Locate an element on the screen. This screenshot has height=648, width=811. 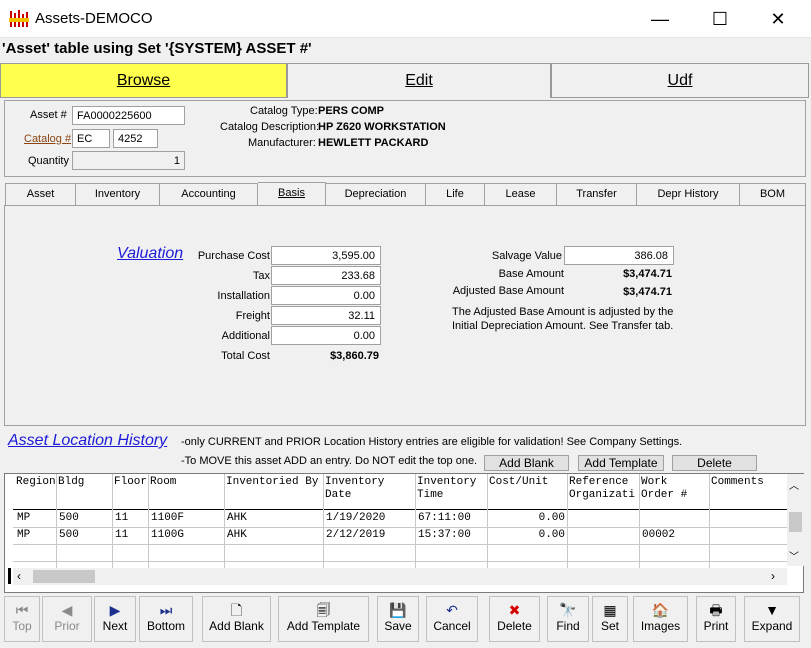
col-header-room: Room is located at coordinates (163, 482).